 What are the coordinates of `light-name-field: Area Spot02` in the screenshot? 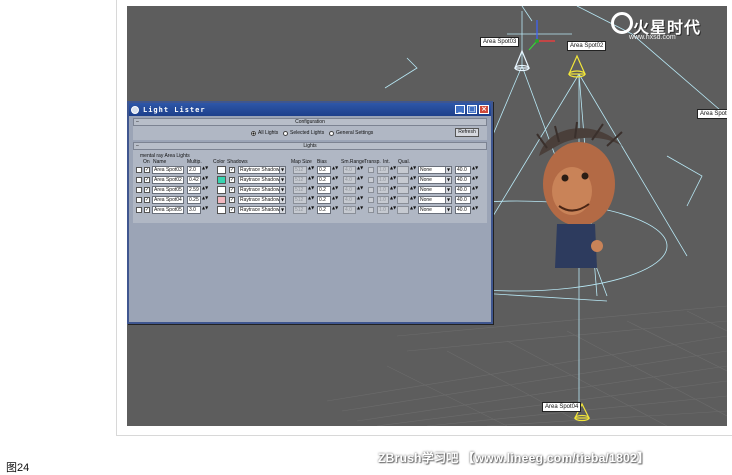 It's located at (168, 180).